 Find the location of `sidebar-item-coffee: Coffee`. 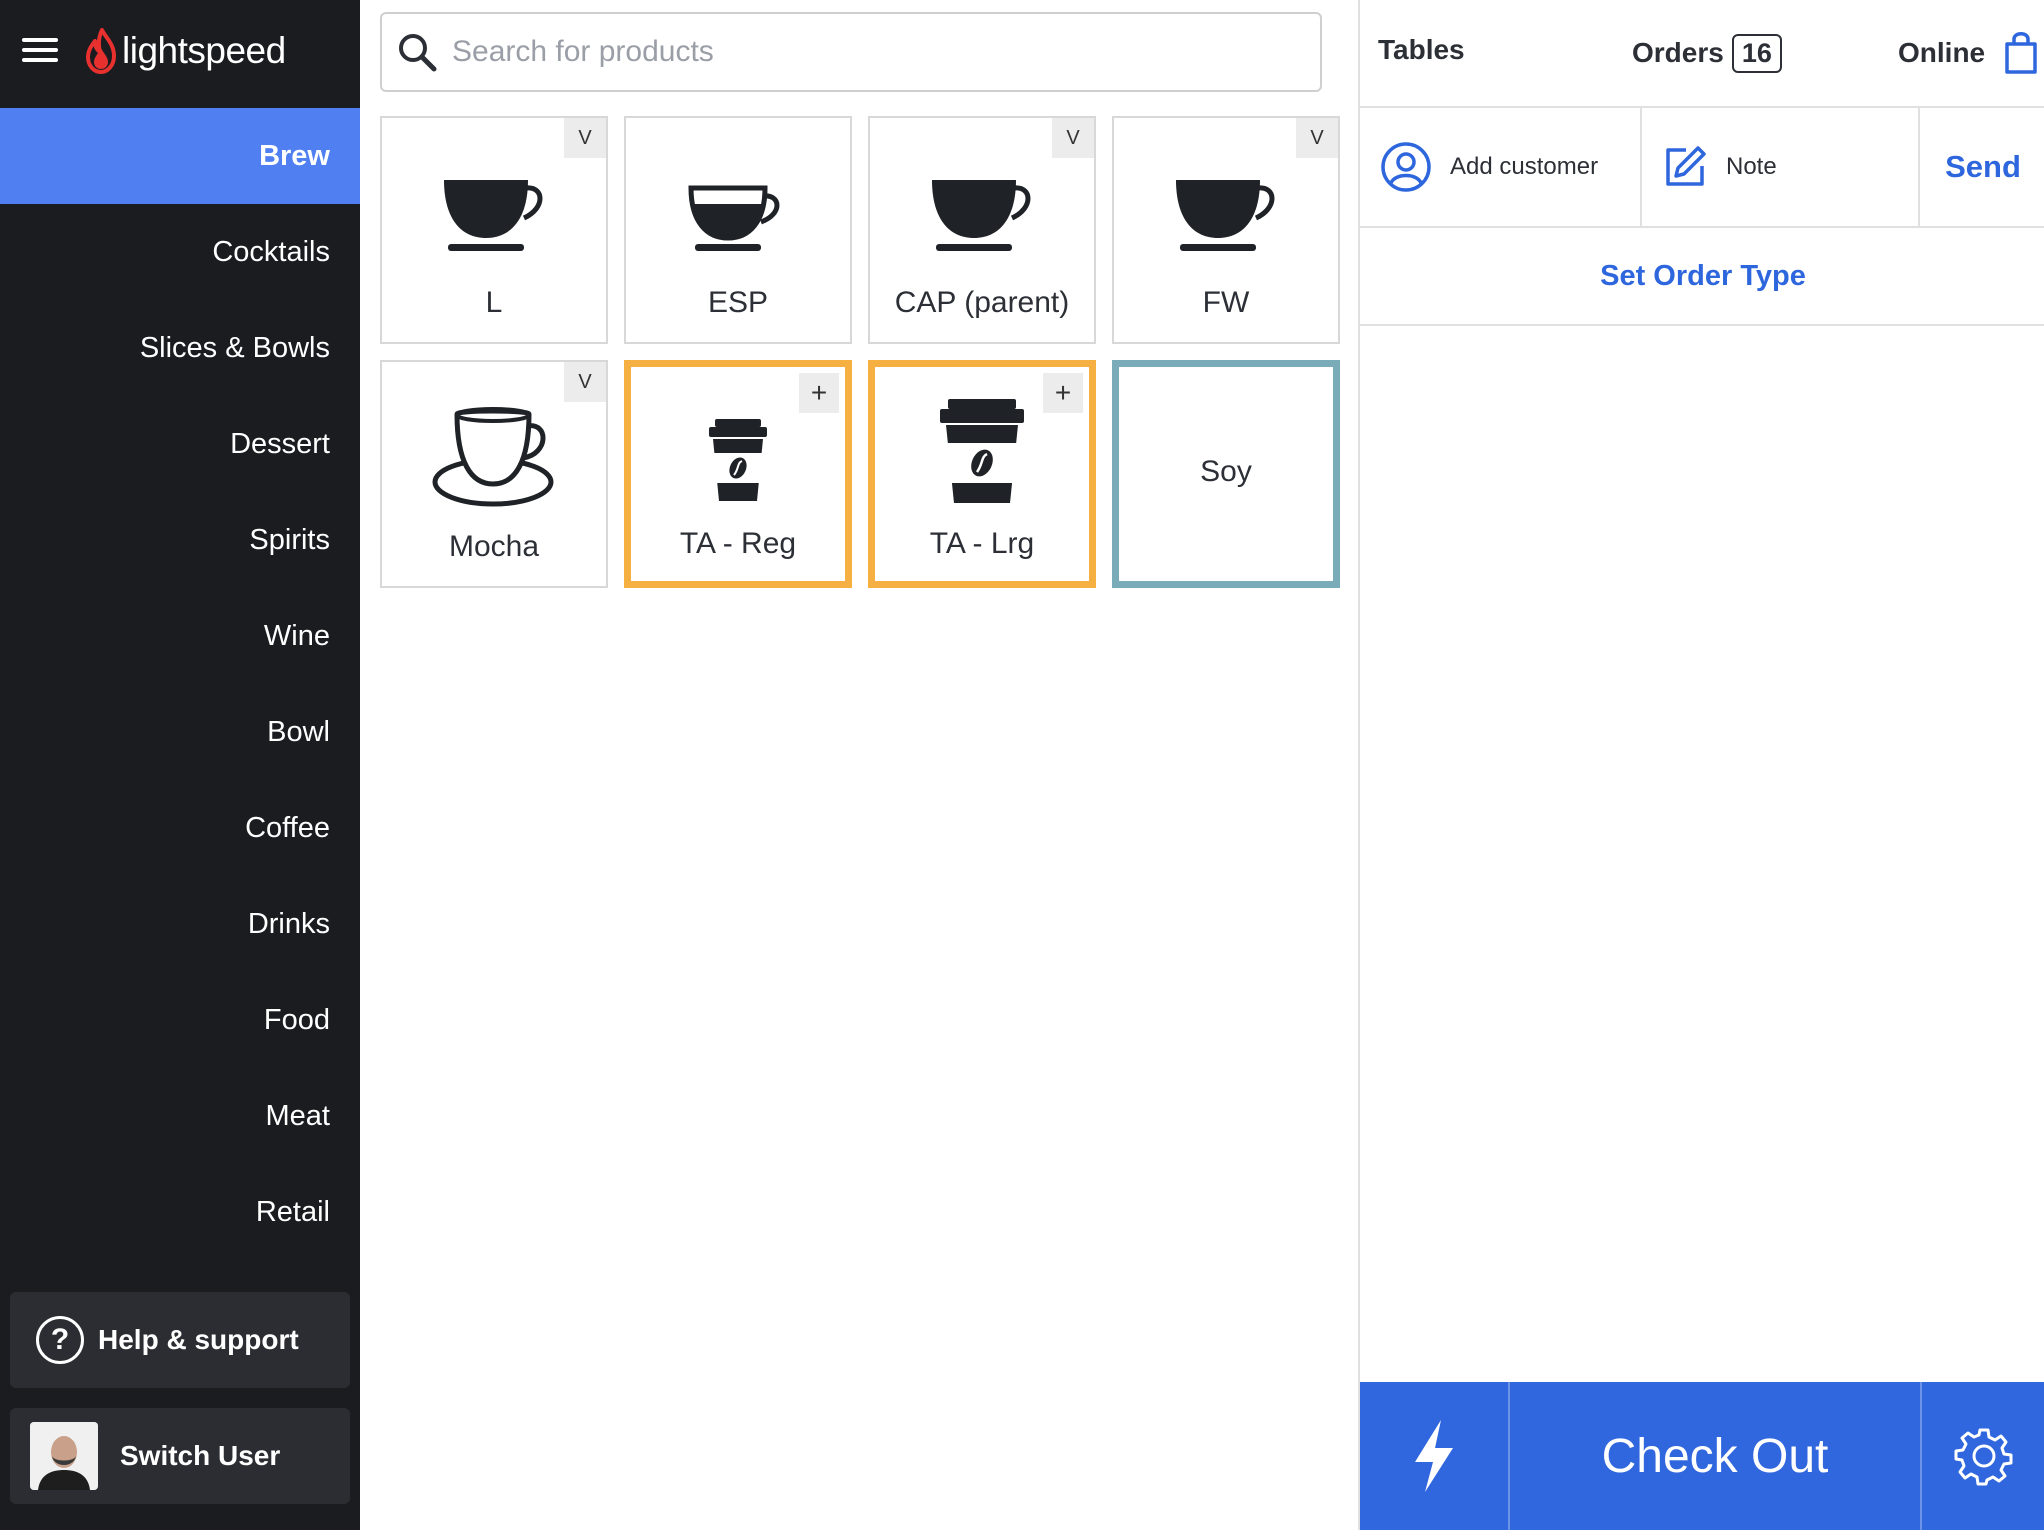

sidebar-item-coffee: Coffee is located at coordinates (180, 828).